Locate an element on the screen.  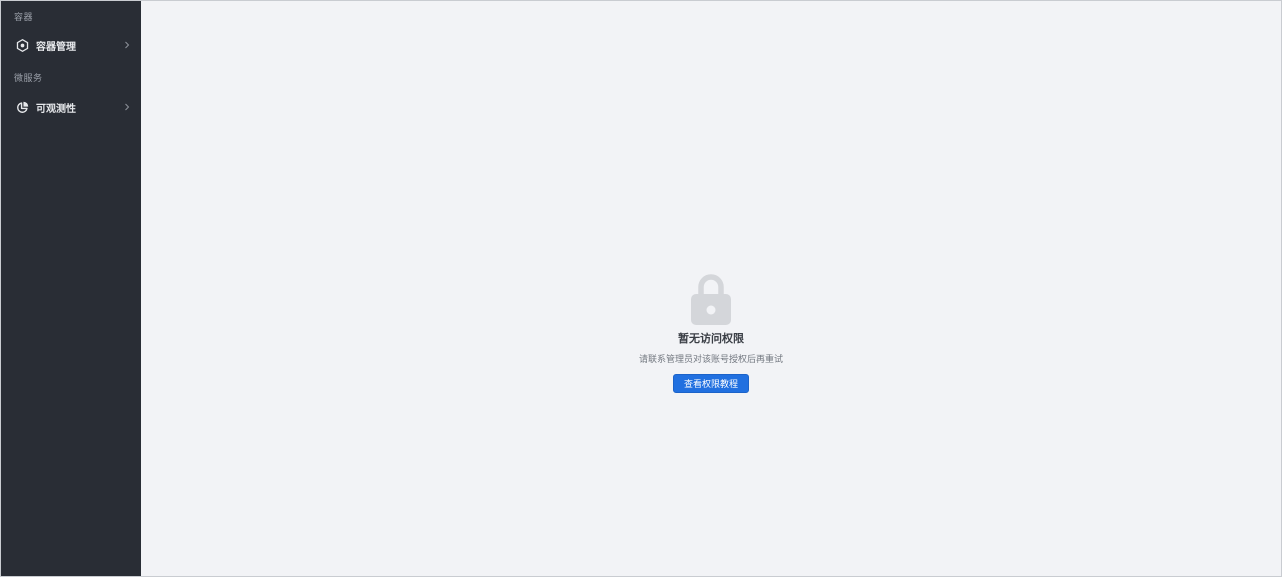
hexagon-gear-icon is located at coordinates (22, 45).